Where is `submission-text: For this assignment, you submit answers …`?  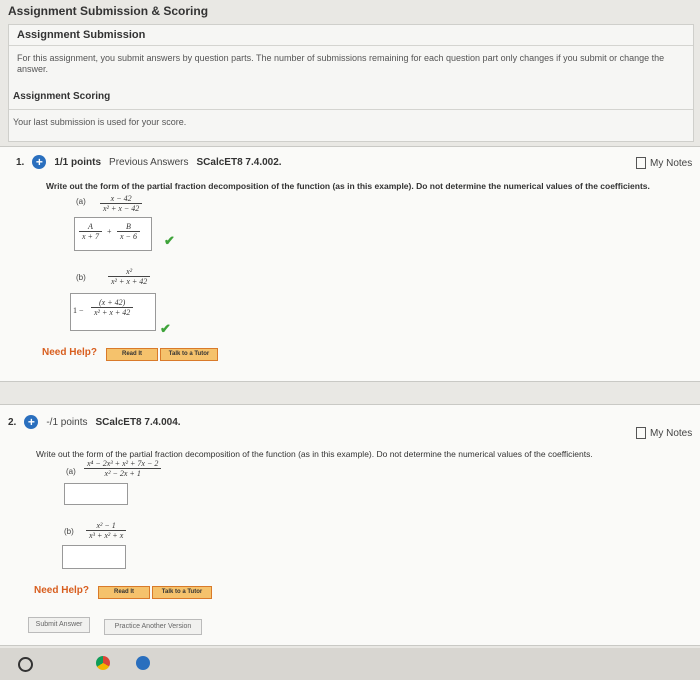 submission-text: For this assignment, you submit answers … is located at coordinates (341, 63).